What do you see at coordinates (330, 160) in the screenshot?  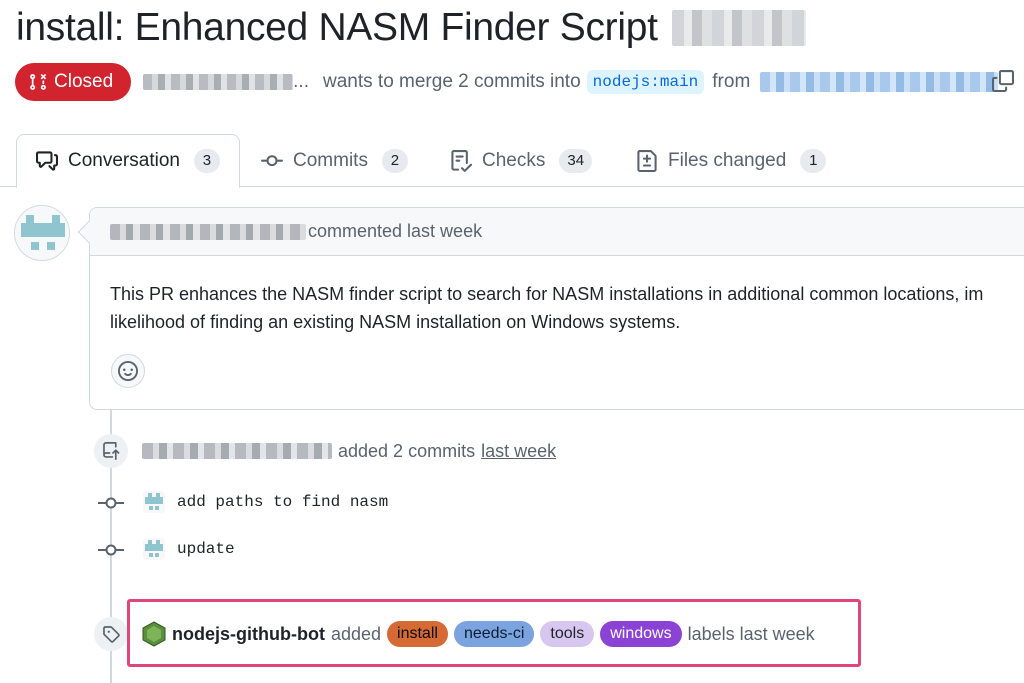 I see `tab-commits-label: Commits` at bounding box center [330, 160].